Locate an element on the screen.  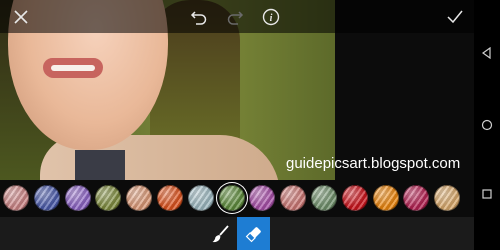
undo-button is located at coordinates (199, 17).